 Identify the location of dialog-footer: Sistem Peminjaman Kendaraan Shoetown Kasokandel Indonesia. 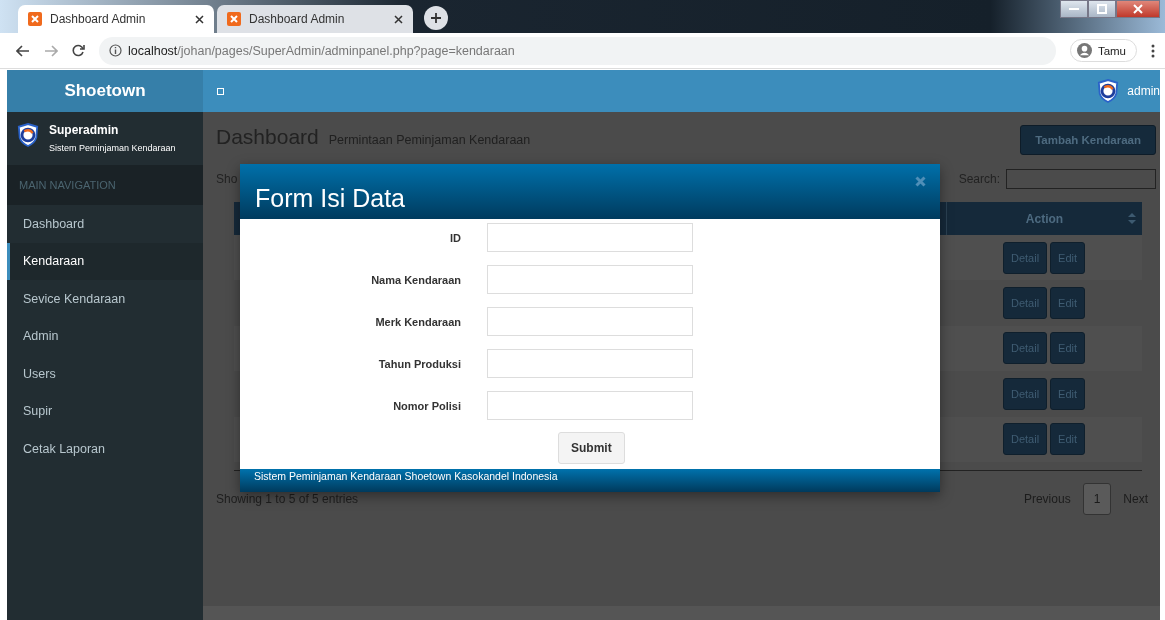
(590, 480).